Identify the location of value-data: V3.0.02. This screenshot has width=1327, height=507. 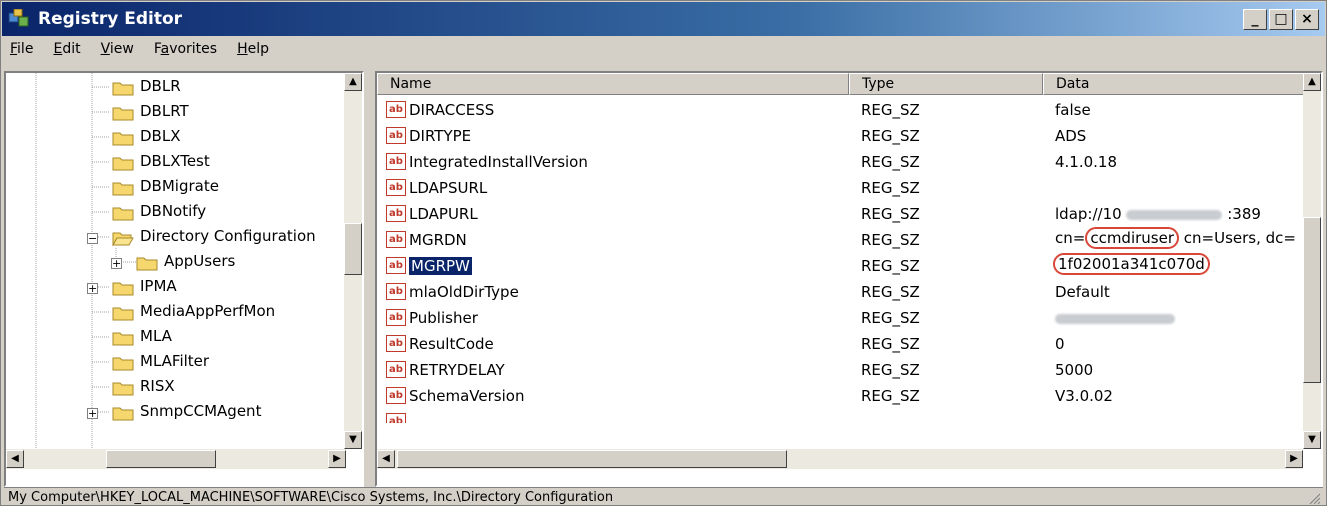
(1084, 396).